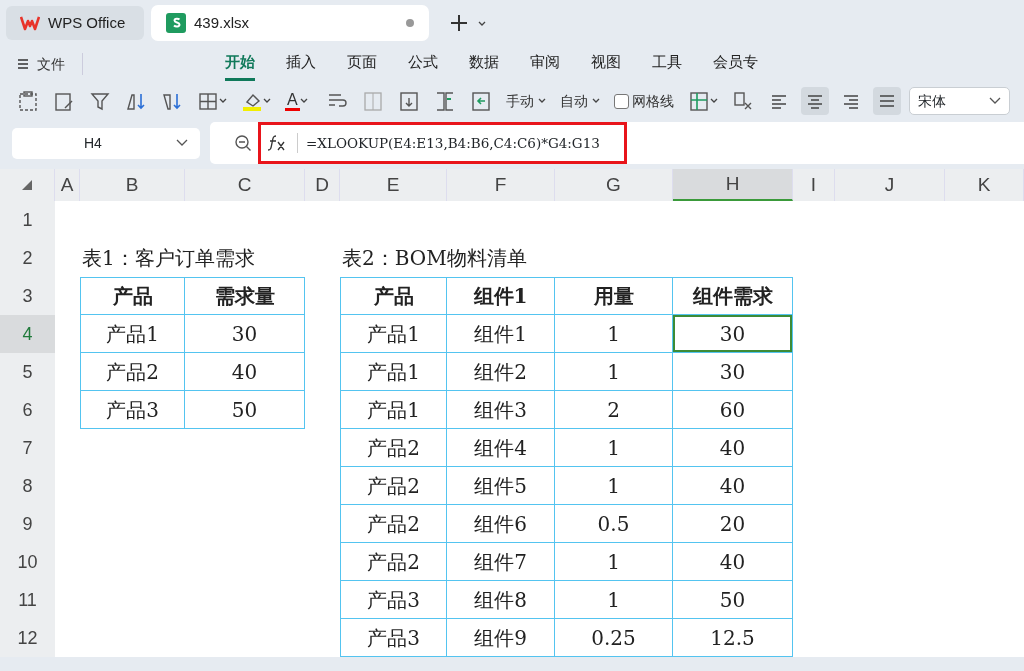 The width and height of the screenshot is (1024, 671). I want to click on table-cell: 12.5, so click(733, 638).